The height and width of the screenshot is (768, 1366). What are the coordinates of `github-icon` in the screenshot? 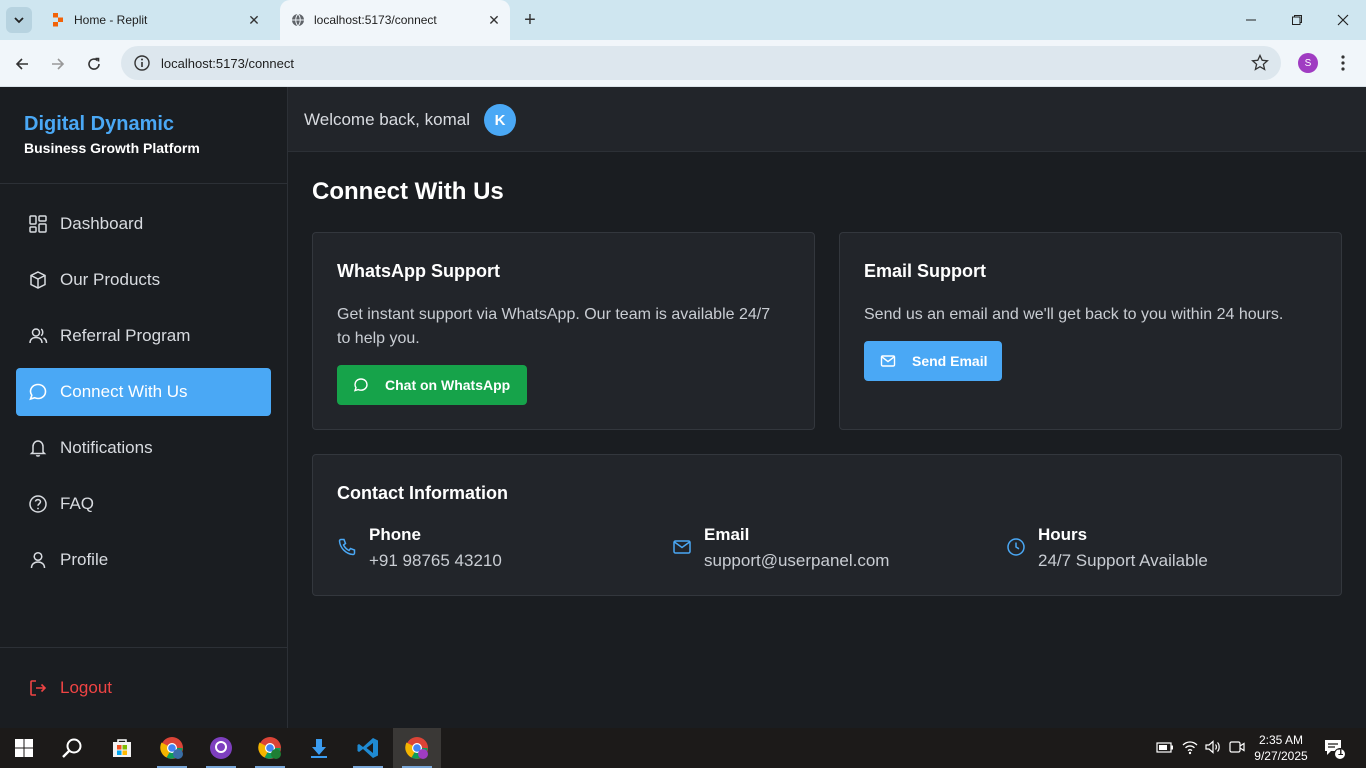 It's located at (221, 748).